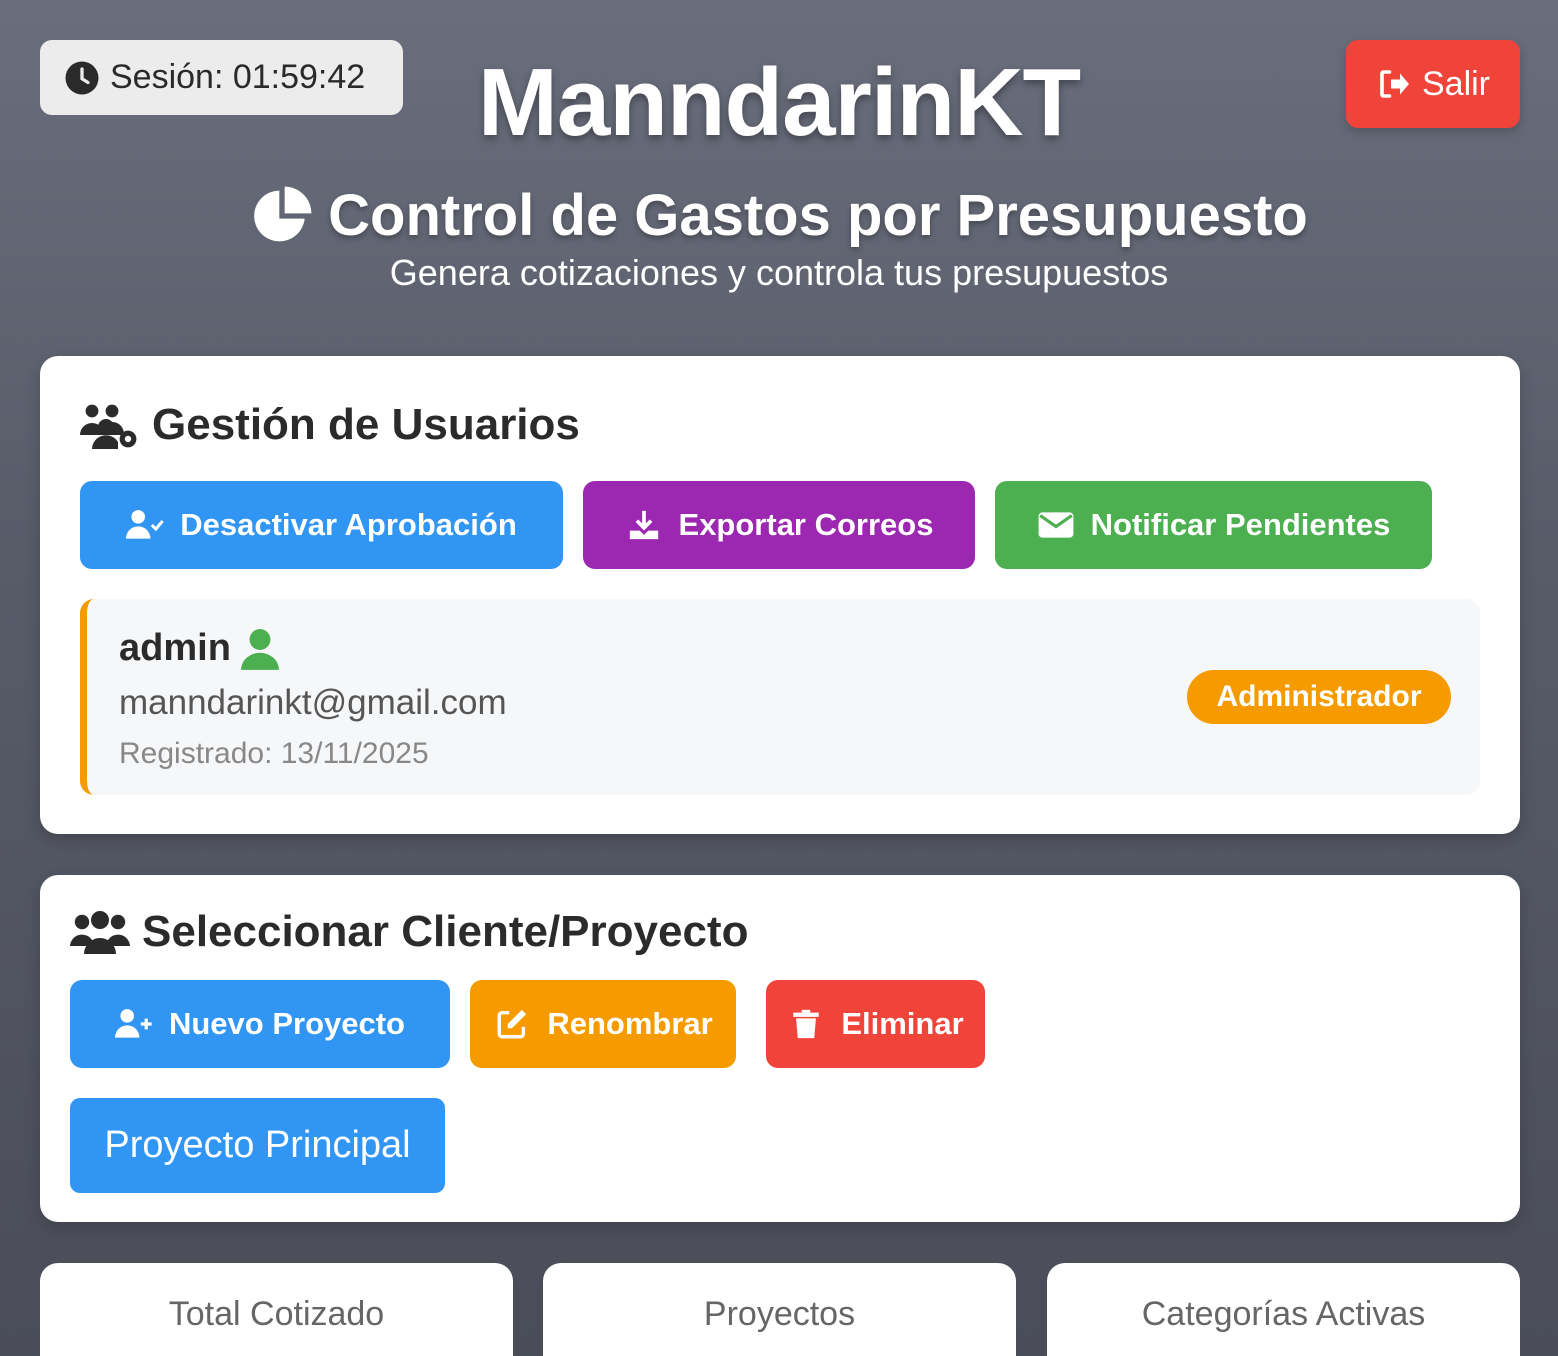 This screenshot has width=1558, height=1356. What do you see at coordinates (133, 1023) in the screenshot?
I see `user-plus-icon` at bounding box center [133, 1023].